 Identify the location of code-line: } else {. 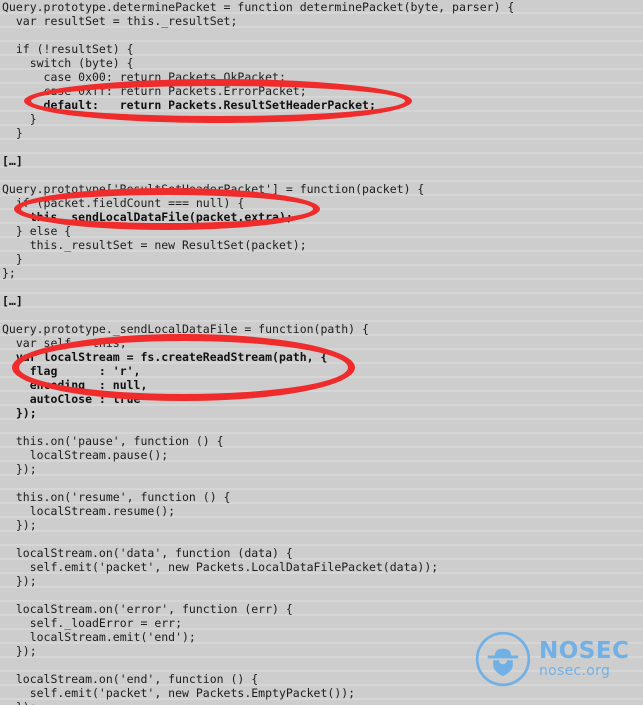
(37, 231).